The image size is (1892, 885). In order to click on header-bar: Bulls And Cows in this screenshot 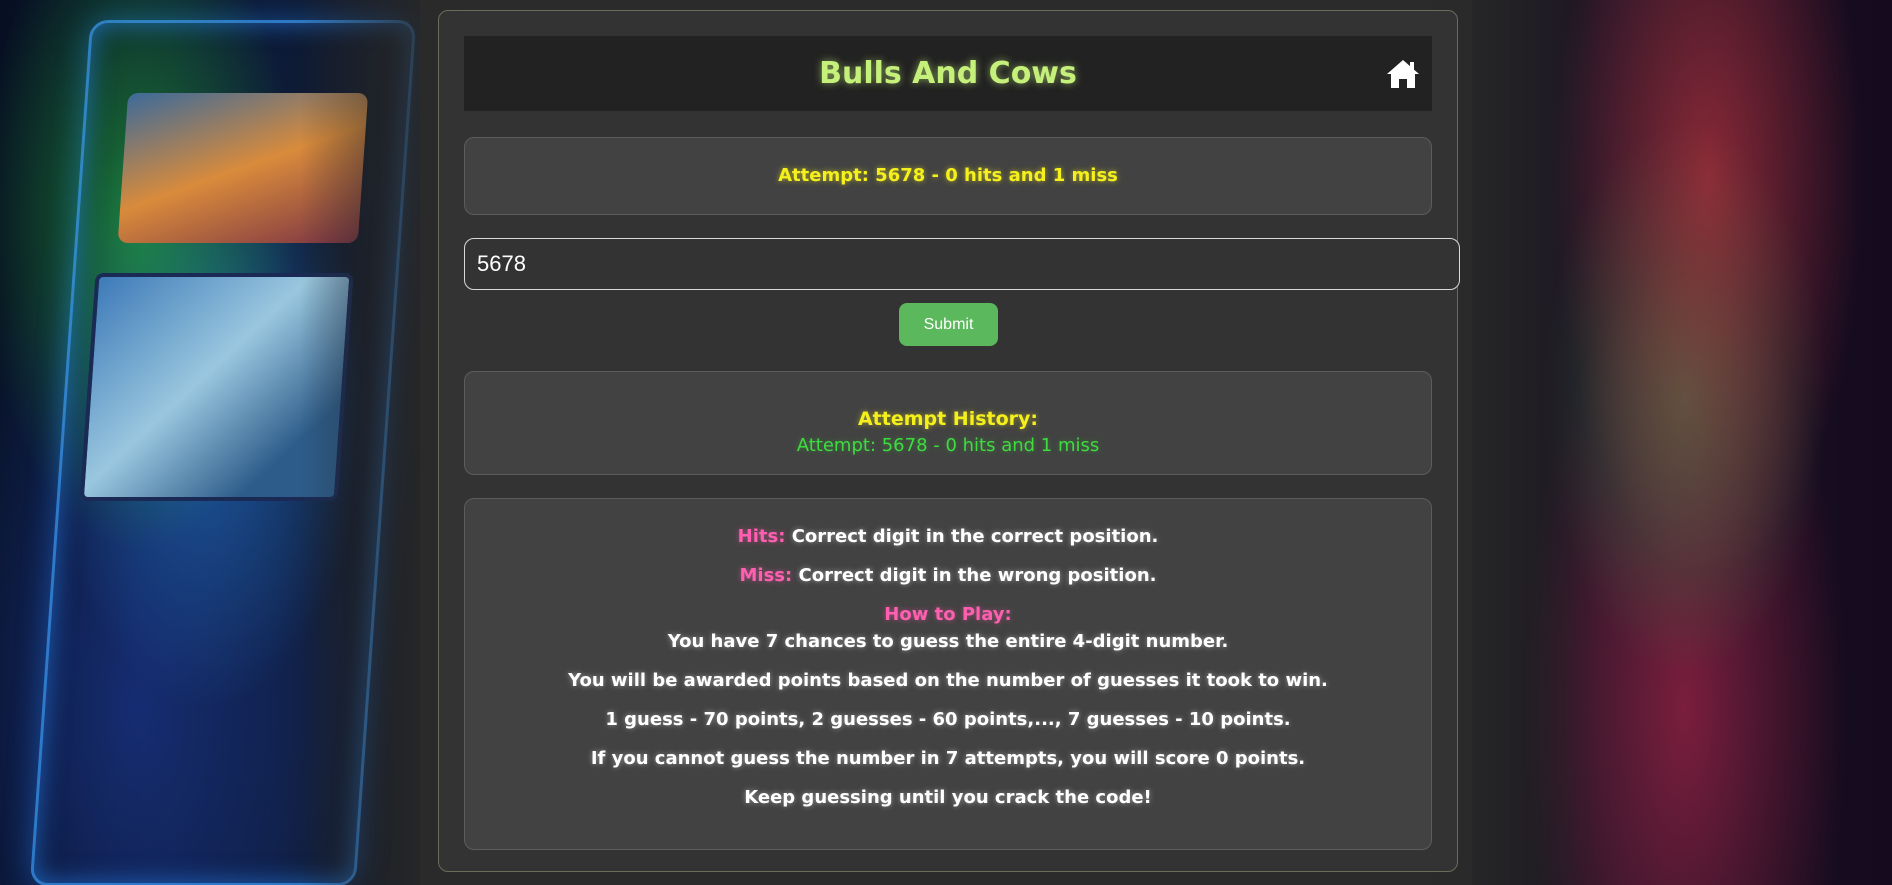, I will do `click(948, 73)`.